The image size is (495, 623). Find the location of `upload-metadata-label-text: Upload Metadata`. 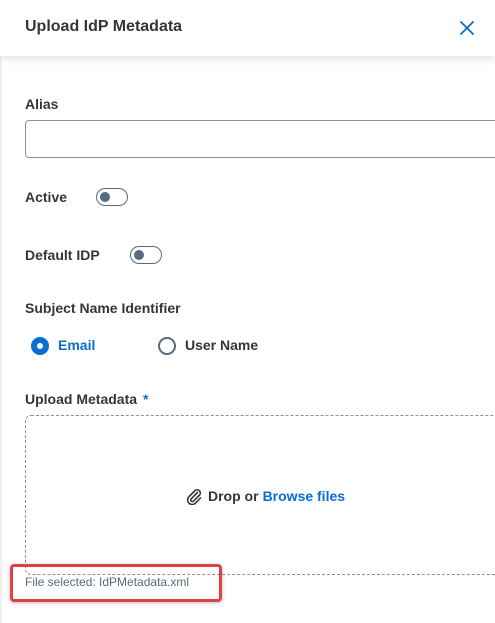

upload-metadata-label-text: Upload Metadata is located at coordinates (81, 399).